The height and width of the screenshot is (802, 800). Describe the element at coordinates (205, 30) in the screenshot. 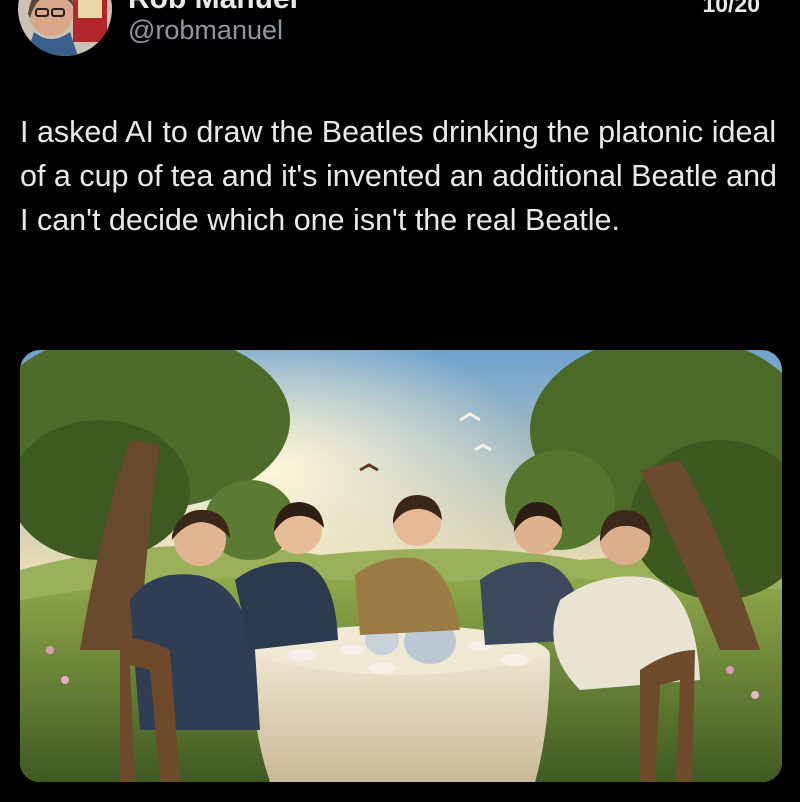

I see `author-handle: @robmanuel` at that location.